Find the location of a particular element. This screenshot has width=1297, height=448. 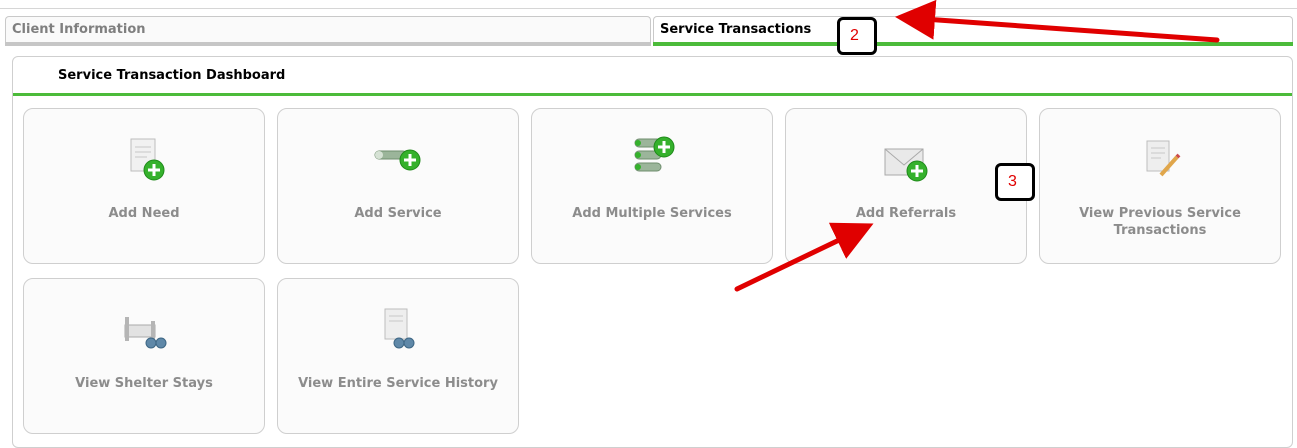

add-service-tile: Add Service is located at coordinates (398, 186).